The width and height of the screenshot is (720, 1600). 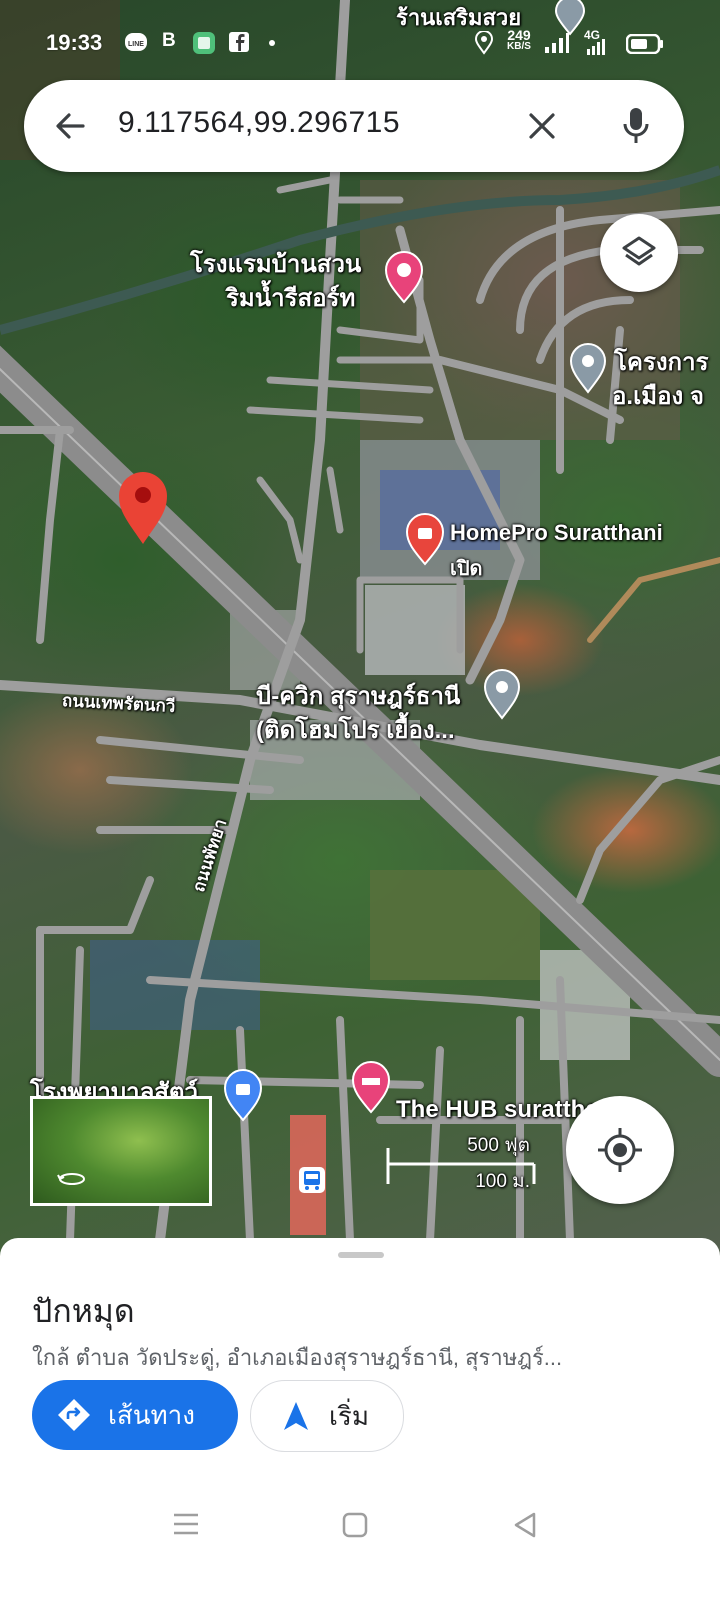 What do you see at coordinates (312, 1180) in the screenshot?
I see `bus-stop-icon` at bounding box center [312, 1180].